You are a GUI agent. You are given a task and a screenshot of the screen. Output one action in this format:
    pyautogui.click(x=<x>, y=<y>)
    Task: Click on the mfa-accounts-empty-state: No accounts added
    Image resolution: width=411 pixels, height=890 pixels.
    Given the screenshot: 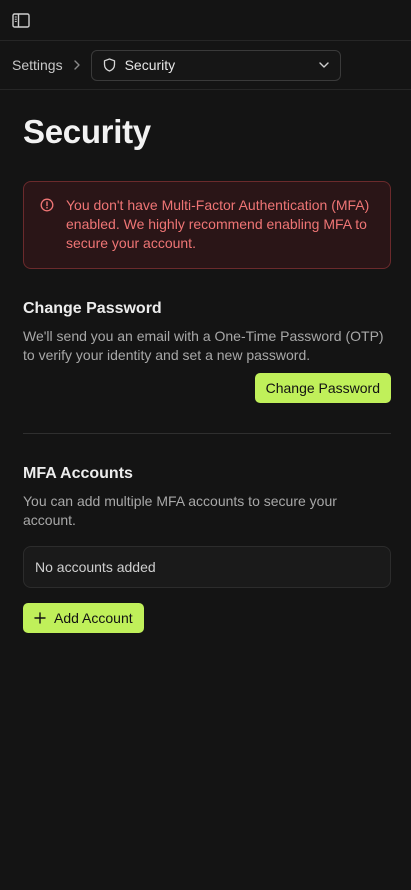 What is the action you would take?
    pyautogui.click(x=207, y=567)
    